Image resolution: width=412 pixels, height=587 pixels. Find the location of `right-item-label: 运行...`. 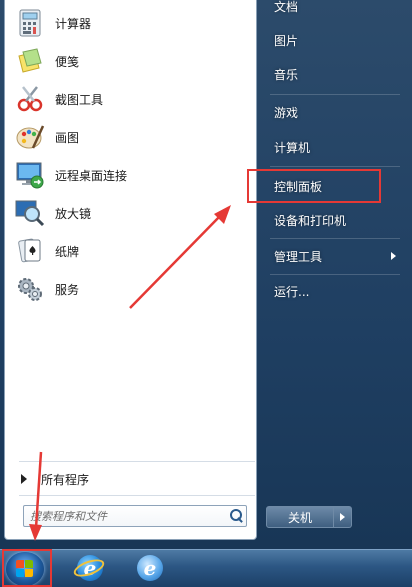

right-item-label: 运行... is located at coordinates (292, 291).